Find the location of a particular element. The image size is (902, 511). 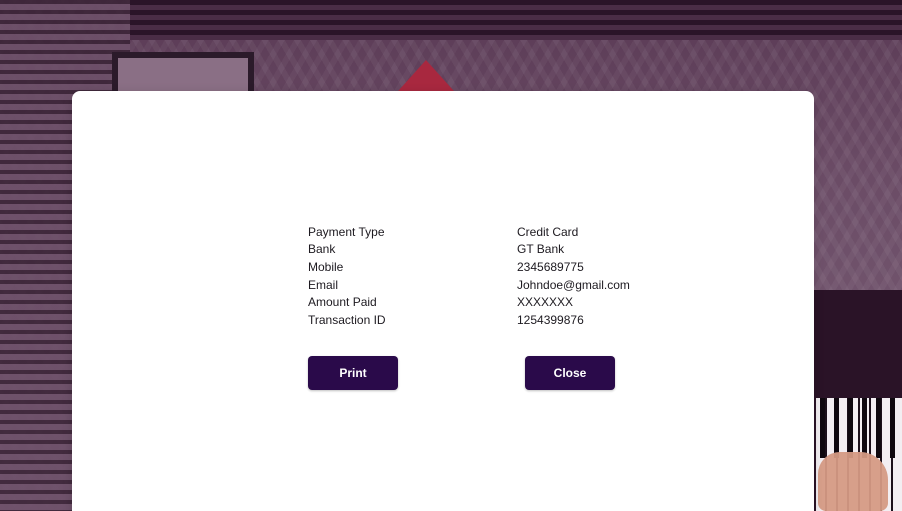

background-top-band is located at coordinates (516, 20).